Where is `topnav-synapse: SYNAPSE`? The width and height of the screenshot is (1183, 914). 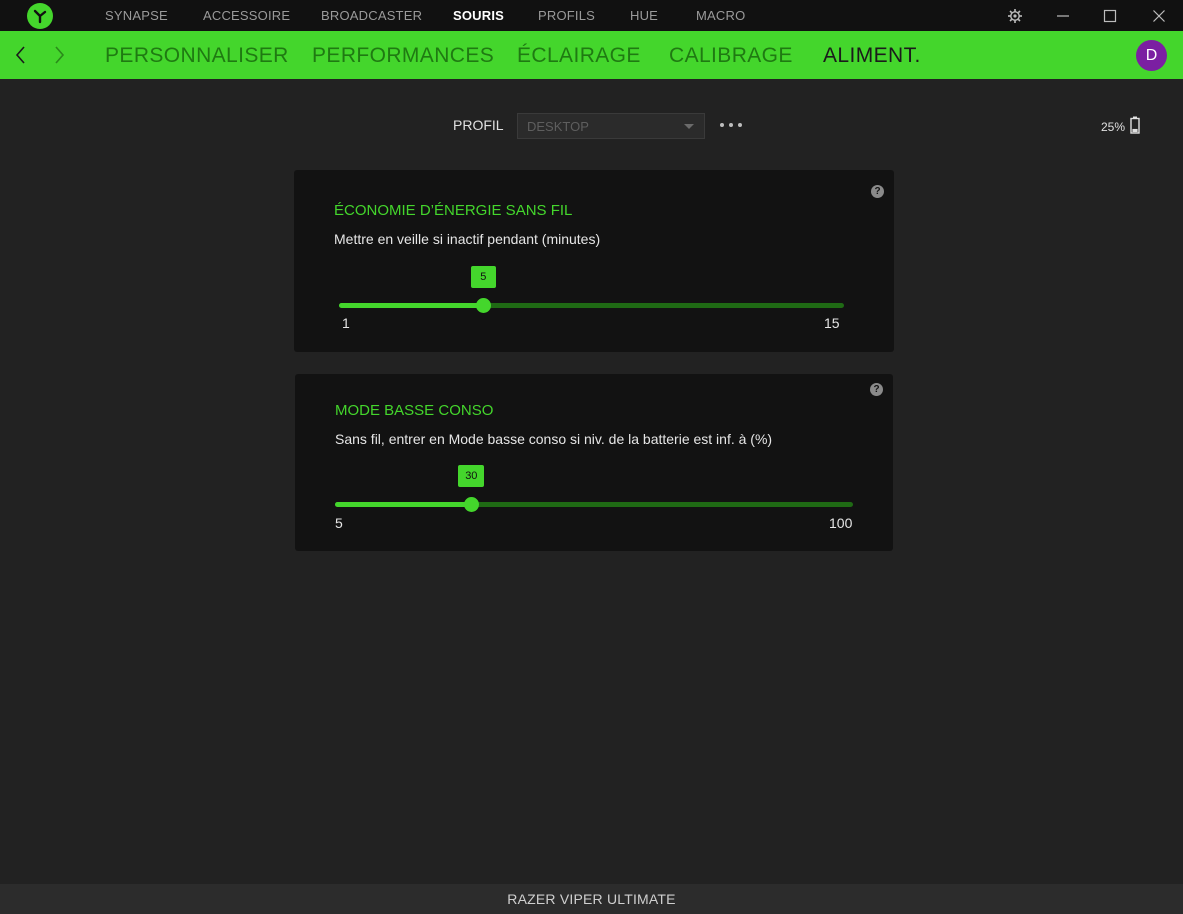
topnav-synapse: SYNAPSE is located at coordinates (136, 15).